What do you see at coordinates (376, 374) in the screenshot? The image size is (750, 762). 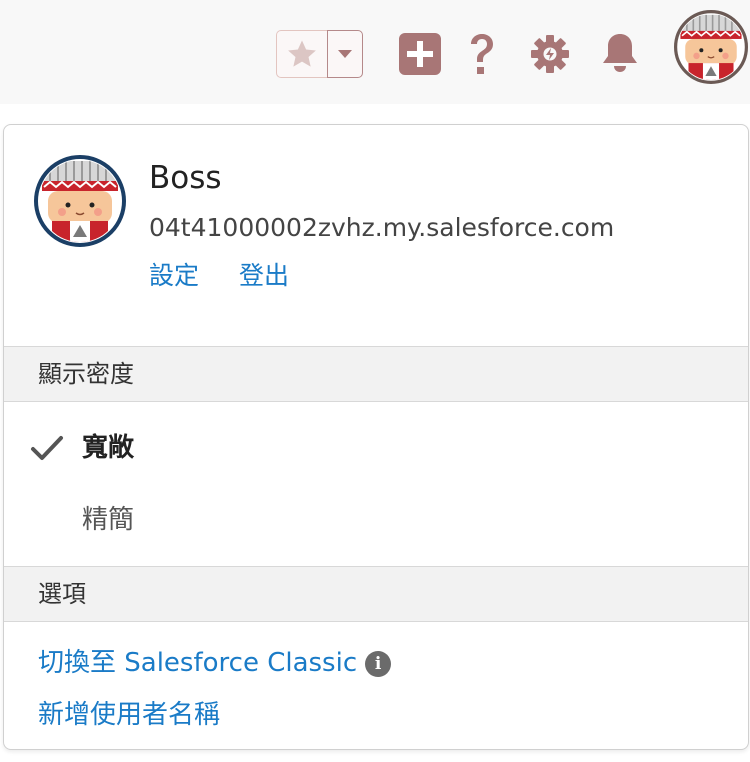 I see `density-section-header: 顯示密度` at bounding box center [376, 374].